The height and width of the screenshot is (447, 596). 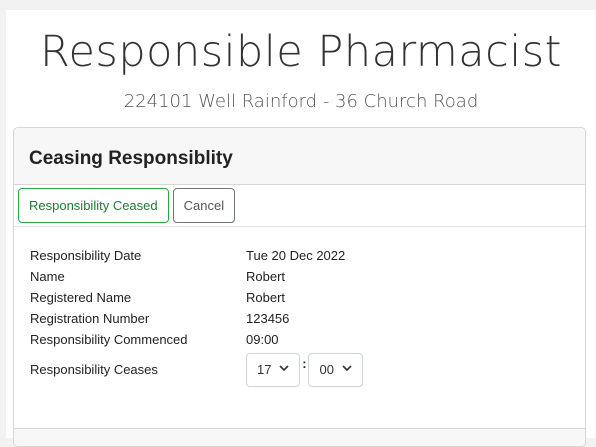 I want to click on card-header: Ceasing Responsiblity, so click(x=299, y=156).